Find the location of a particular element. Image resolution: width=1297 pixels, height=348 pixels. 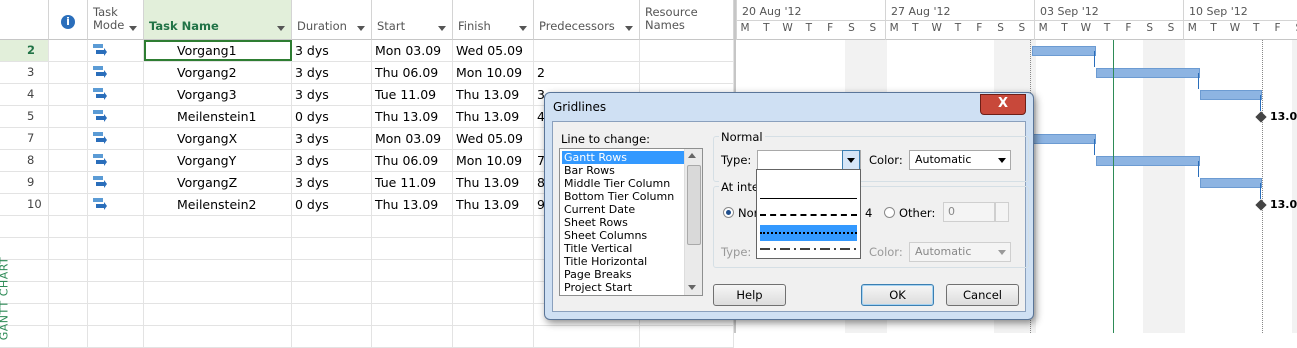

name-cell: VorgangX is located at coordinates (218, 138).